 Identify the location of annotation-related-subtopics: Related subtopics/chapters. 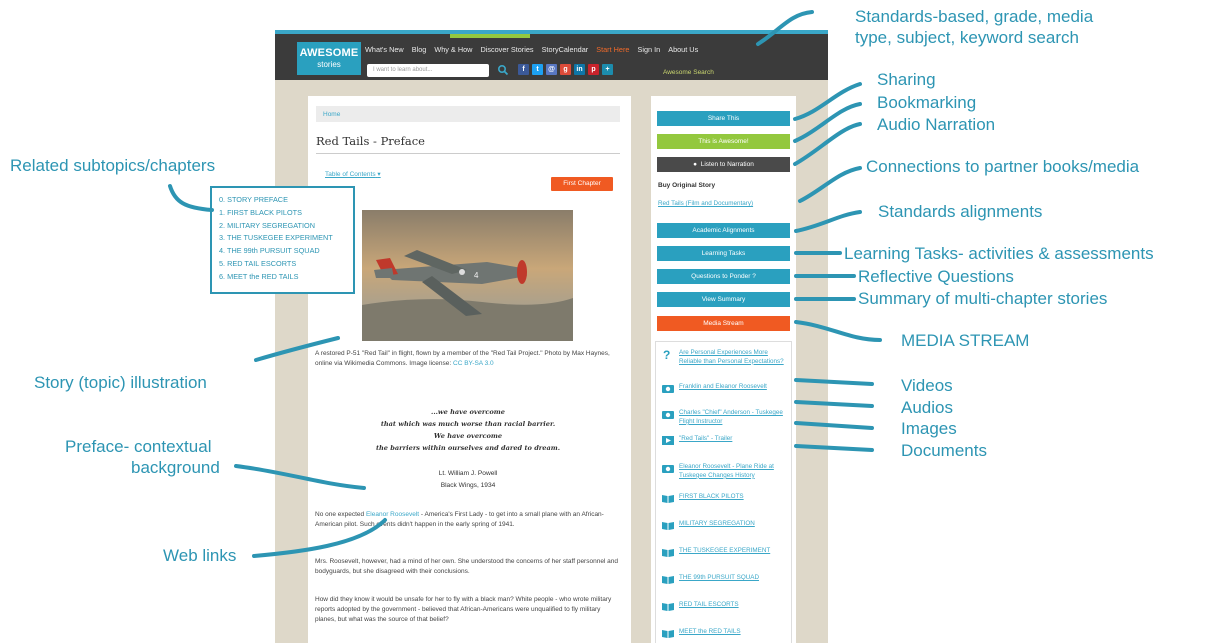
(113, 165).